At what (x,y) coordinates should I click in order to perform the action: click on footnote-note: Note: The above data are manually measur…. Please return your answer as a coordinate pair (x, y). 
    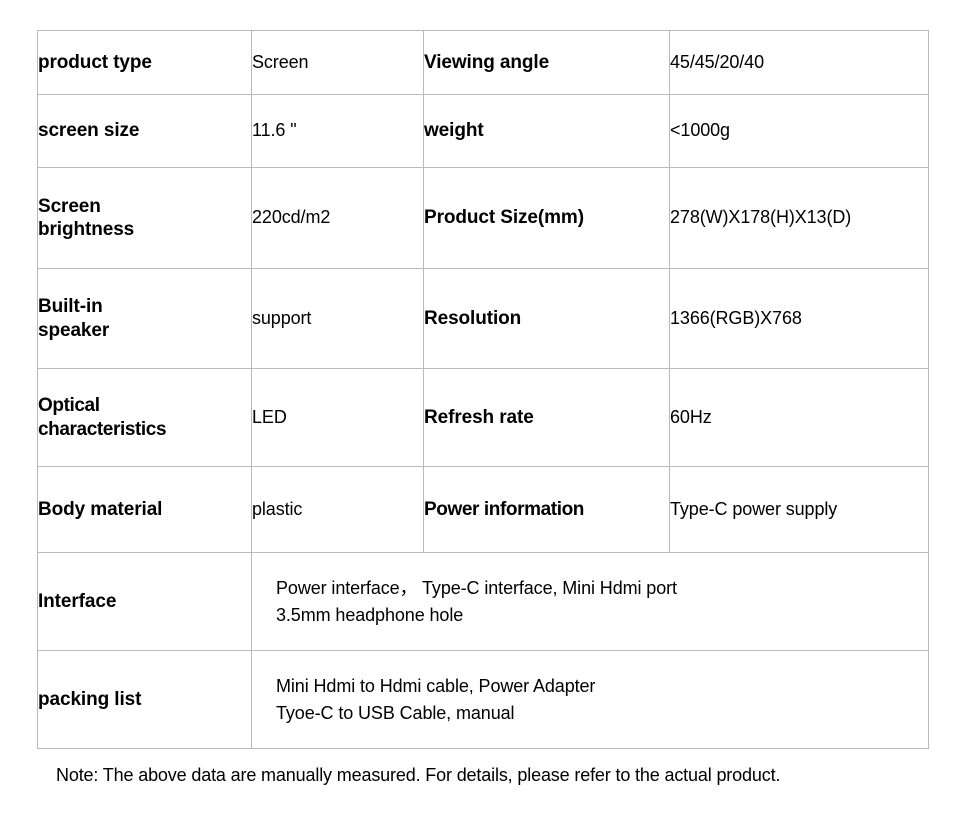
    Looking at the image, I should click on (418, 775).